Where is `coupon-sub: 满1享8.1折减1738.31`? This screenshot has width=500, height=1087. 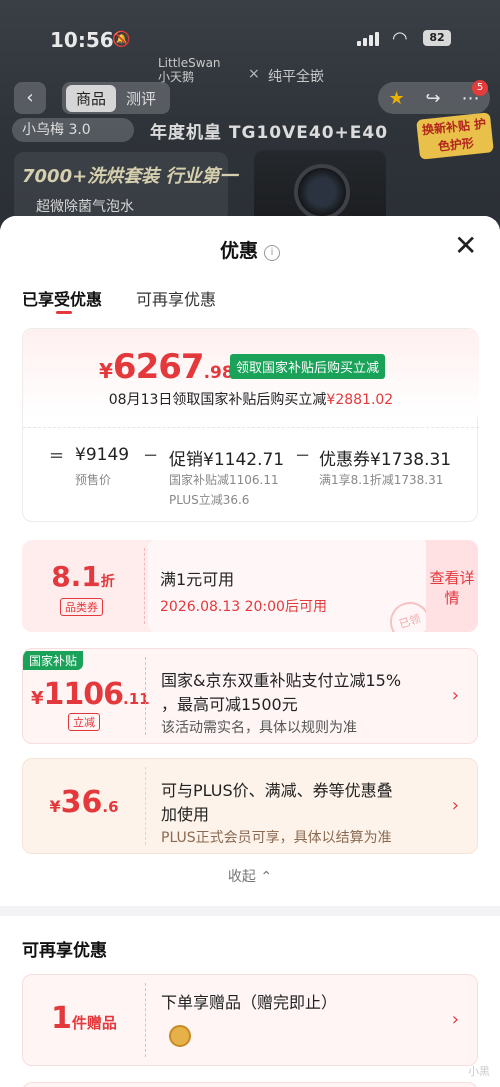 coupon-sub: 满1享8.1折减1738.31 is located at coordinates (381, 480).